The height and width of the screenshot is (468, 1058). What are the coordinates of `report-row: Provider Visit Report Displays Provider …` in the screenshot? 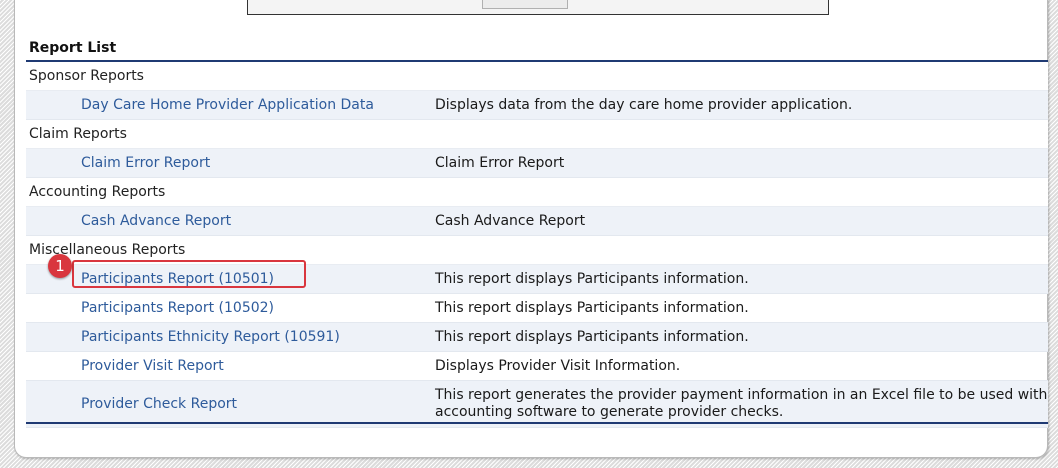 It's located at (537, 366).